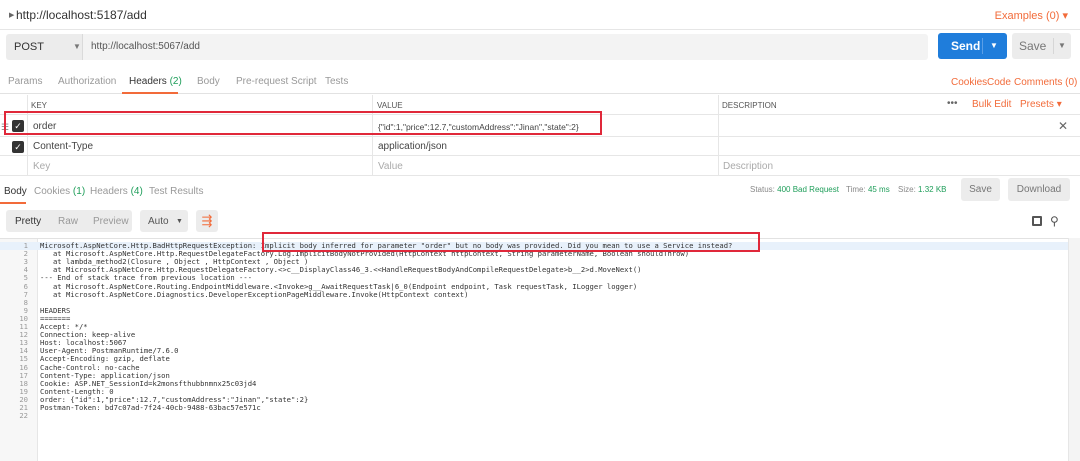  I want to click on size-label: Size:, so click(907, 189).